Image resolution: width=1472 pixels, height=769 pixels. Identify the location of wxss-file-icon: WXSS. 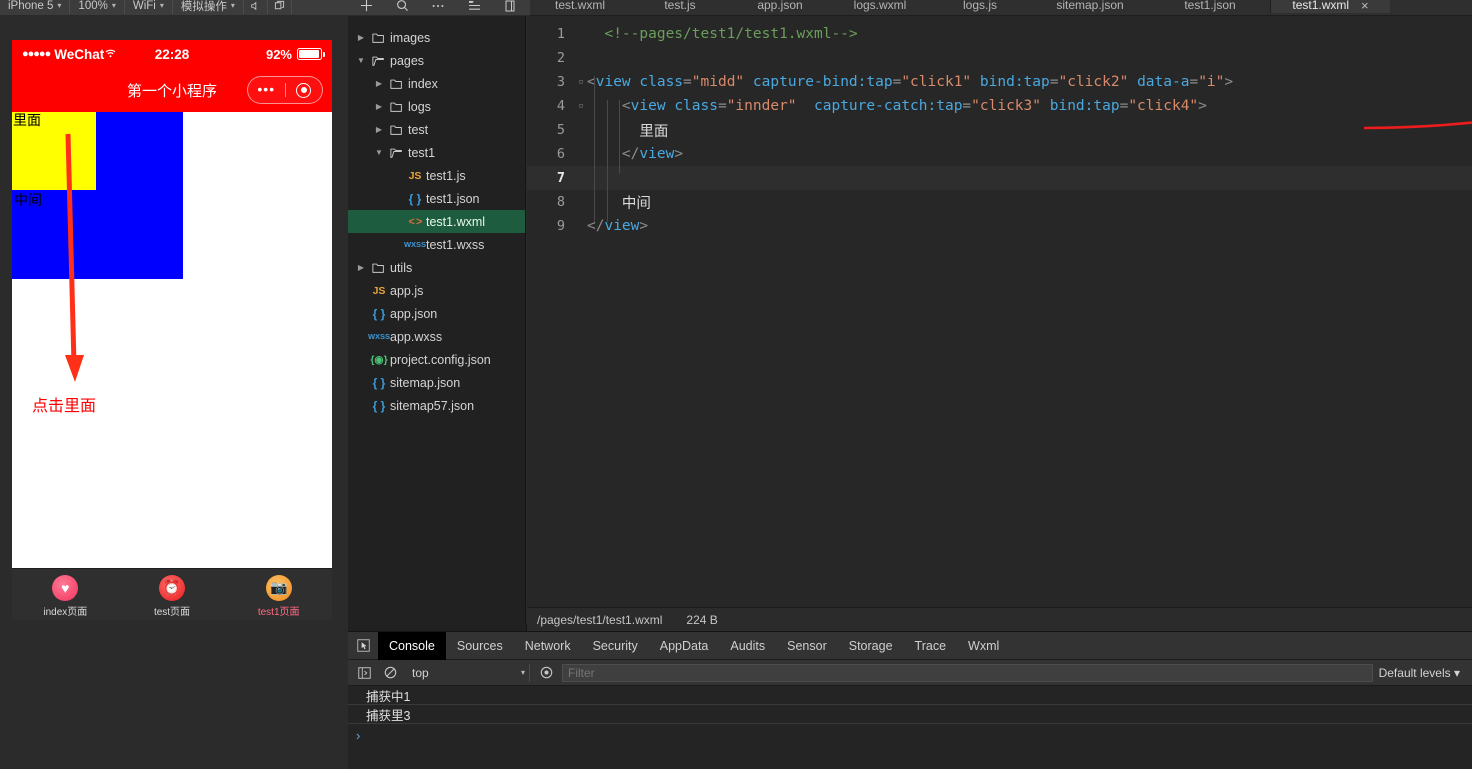
(379, 336).